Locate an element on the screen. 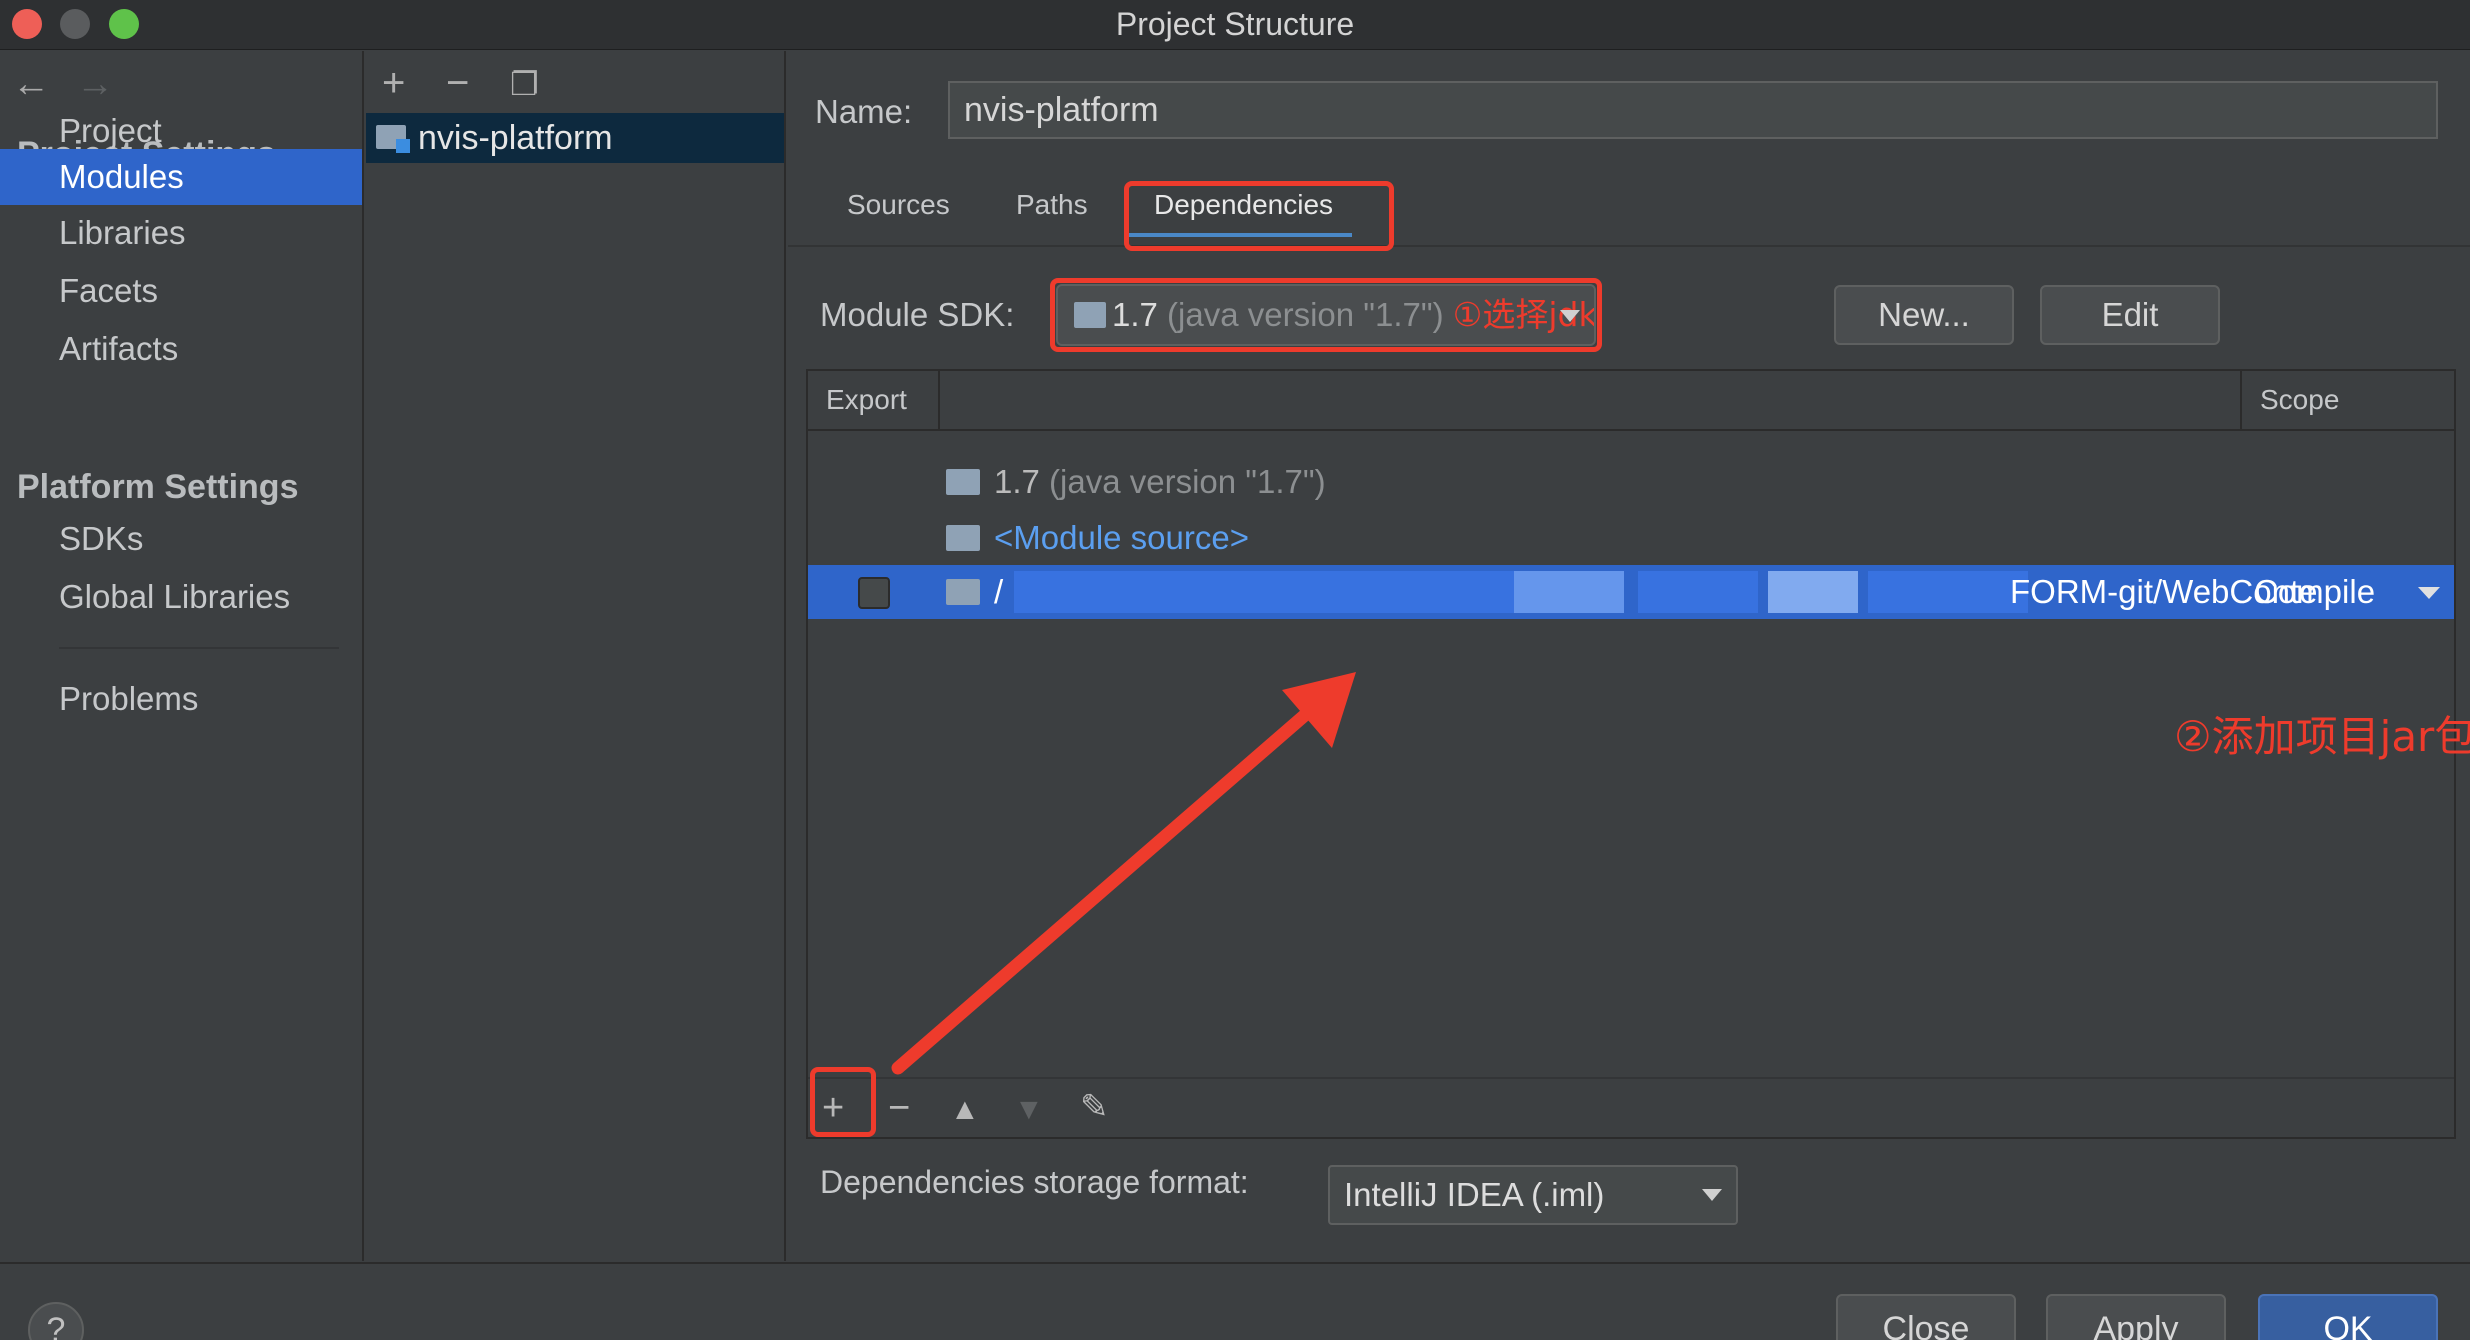 This screenshot has height=1340, width=2470. help-button: ? is located at coordinates (56, 1321).